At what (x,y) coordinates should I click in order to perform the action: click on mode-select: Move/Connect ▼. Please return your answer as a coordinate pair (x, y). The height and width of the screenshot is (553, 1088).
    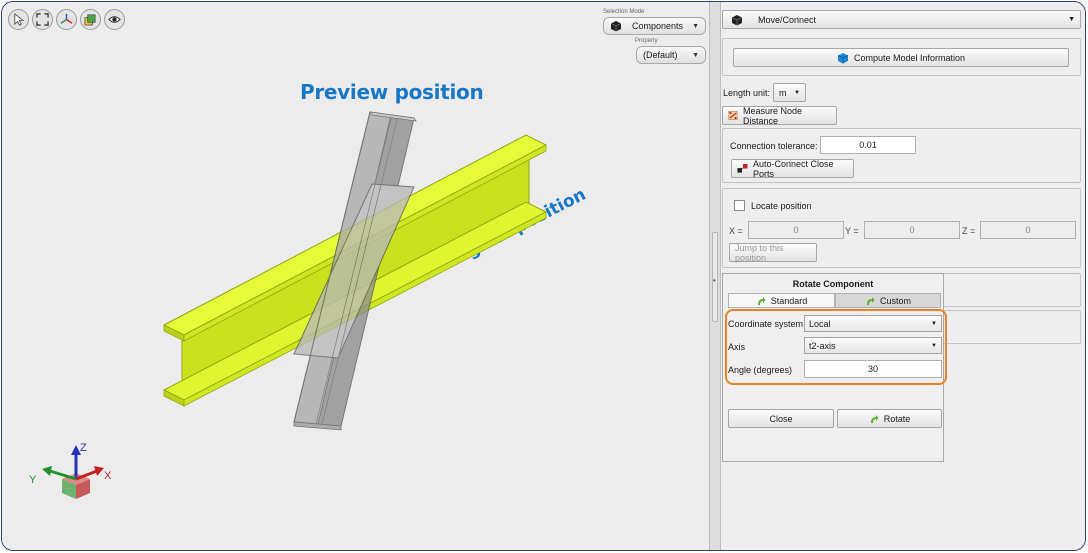
    Looking at the image, I should click on (901, 19).